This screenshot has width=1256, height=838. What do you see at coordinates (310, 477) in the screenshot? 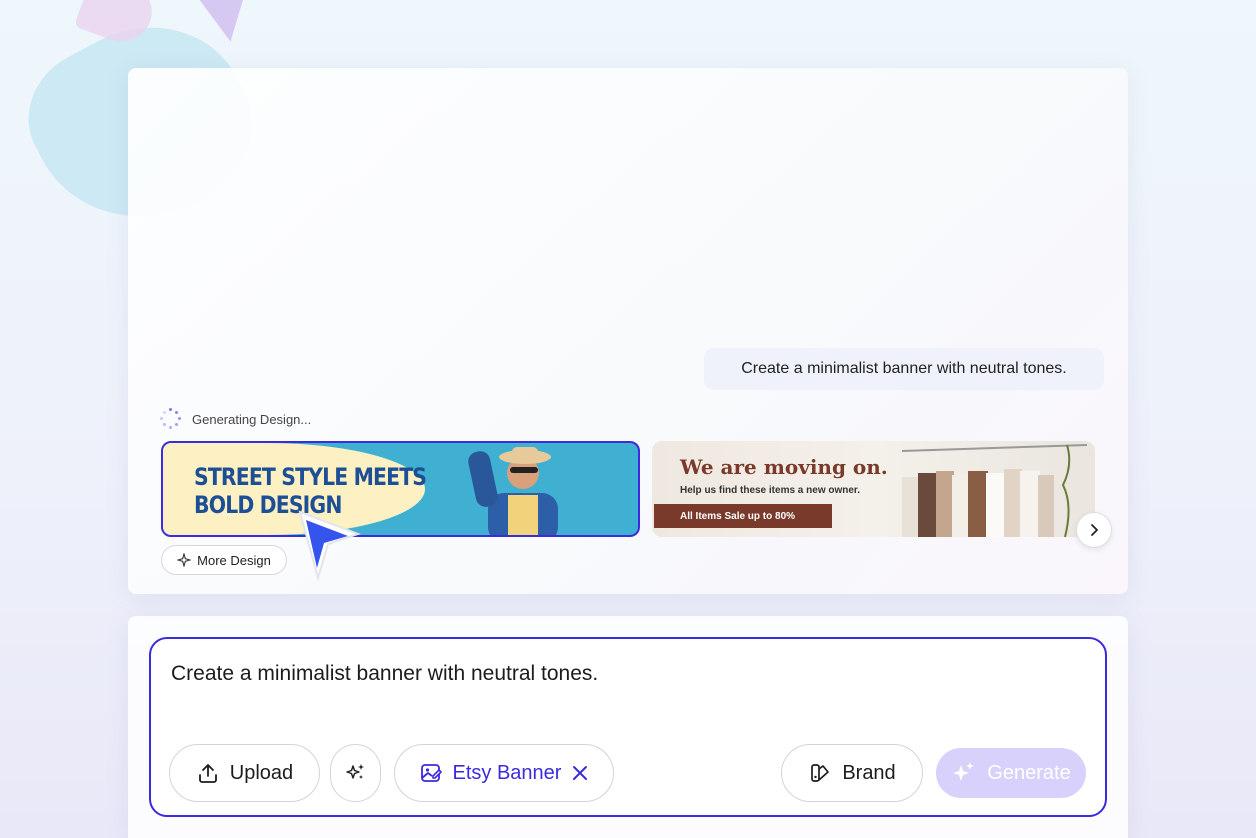
I see `headline-line-1: STREET STYLE MEETS` at bounding box center [310, 477].